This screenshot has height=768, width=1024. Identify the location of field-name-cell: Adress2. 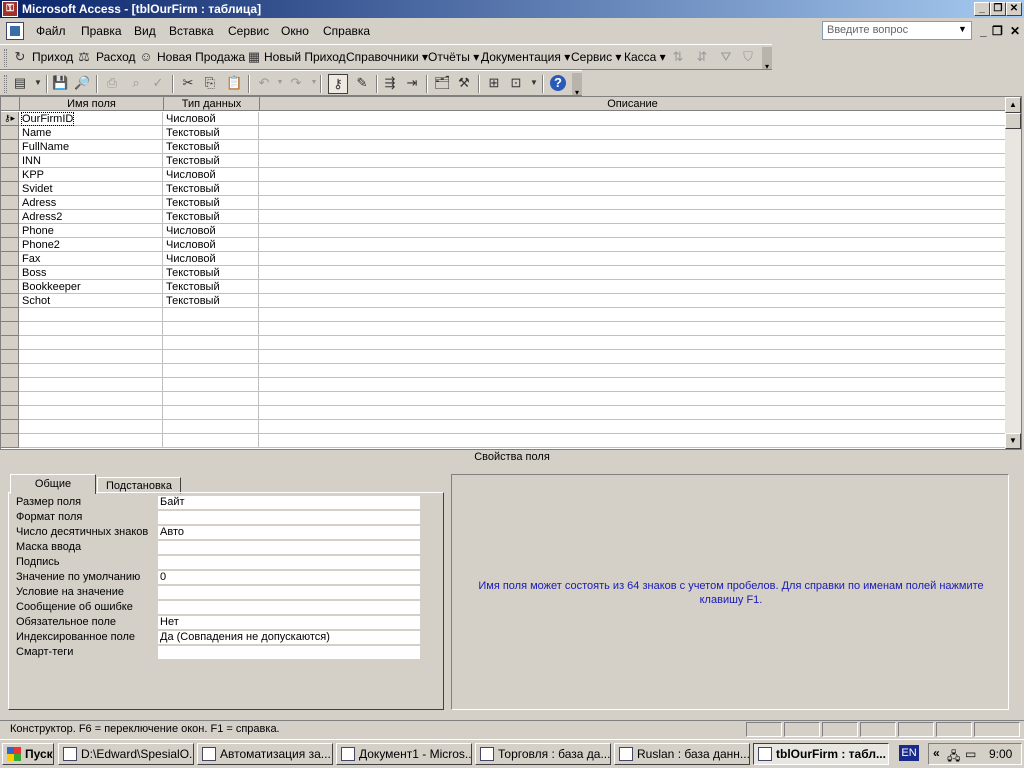
(91, 217).